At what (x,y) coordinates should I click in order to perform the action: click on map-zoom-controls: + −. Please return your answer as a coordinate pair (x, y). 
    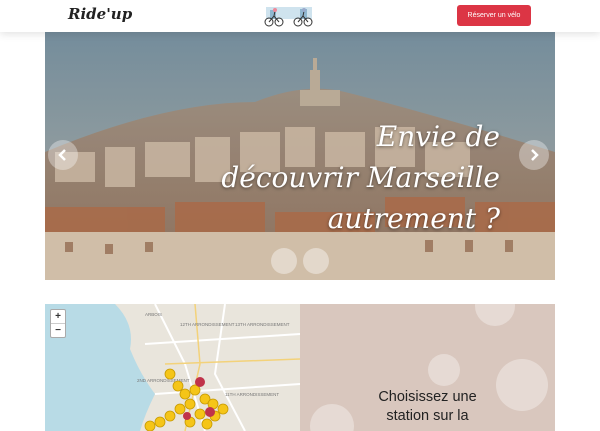
    Looking at the image, I should click on (58, 323).